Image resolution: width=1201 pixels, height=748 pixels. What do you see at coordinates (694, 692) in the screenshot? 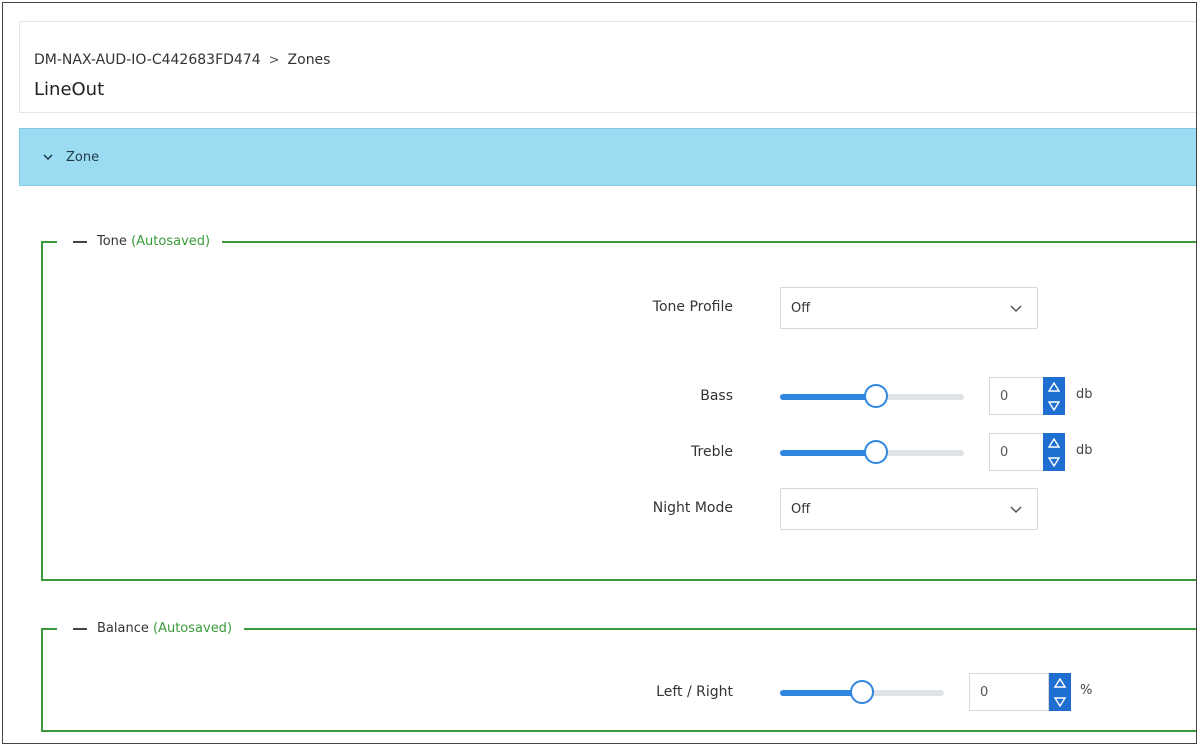
I see `left-right-label: Left / Right` at bounding box center [694, 692].